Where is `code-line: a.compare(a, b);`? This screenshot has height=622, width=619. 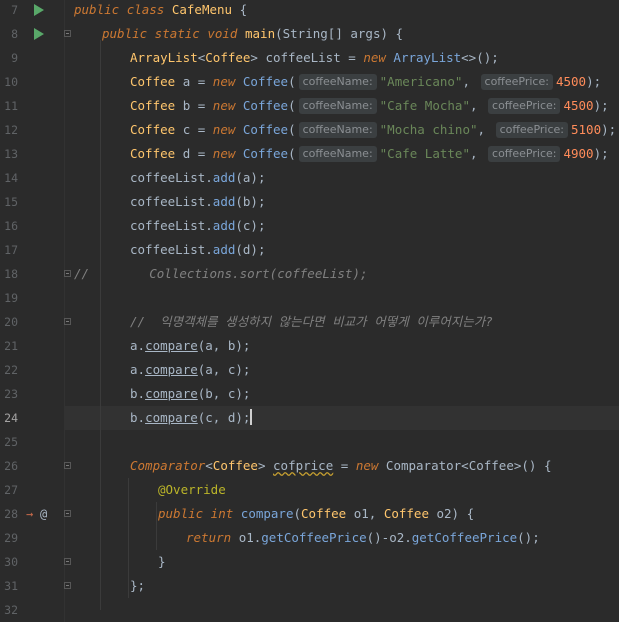
code-line: a.compare(a, b); is located at coordinates (346, 346).